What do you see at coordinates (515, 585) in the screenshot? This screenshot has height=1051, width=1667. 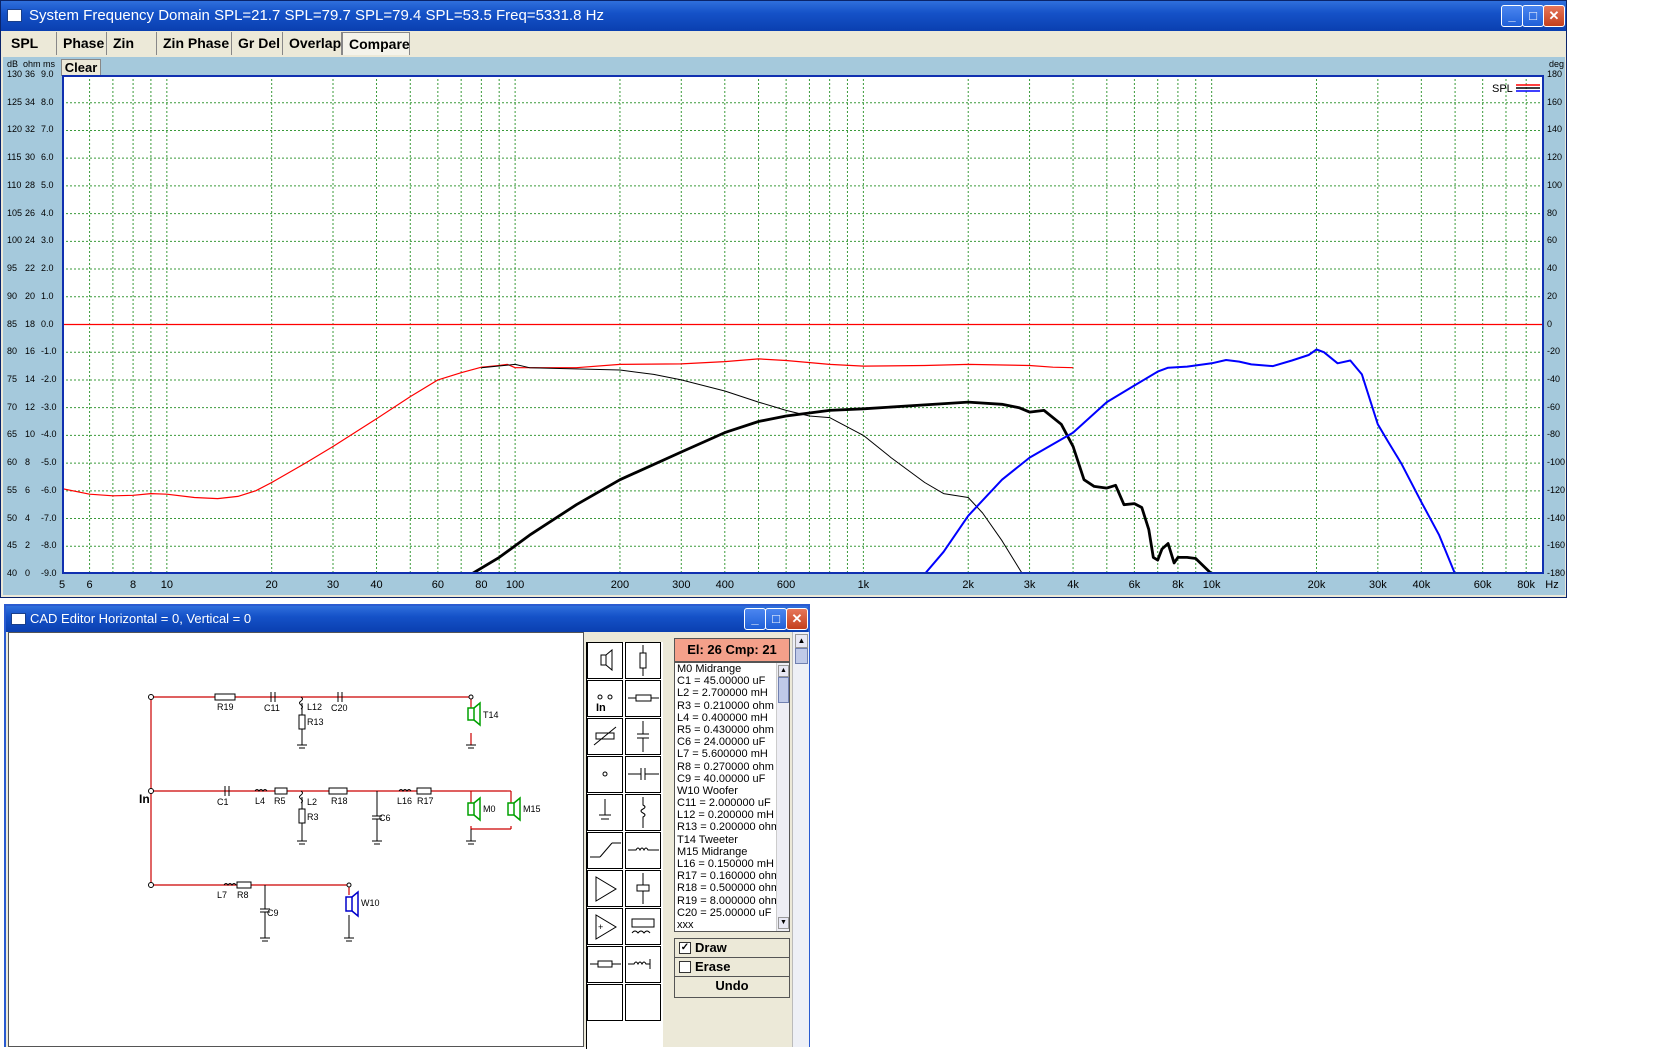 I see `x-tick-label: 100` at bounding box center [515, 585].